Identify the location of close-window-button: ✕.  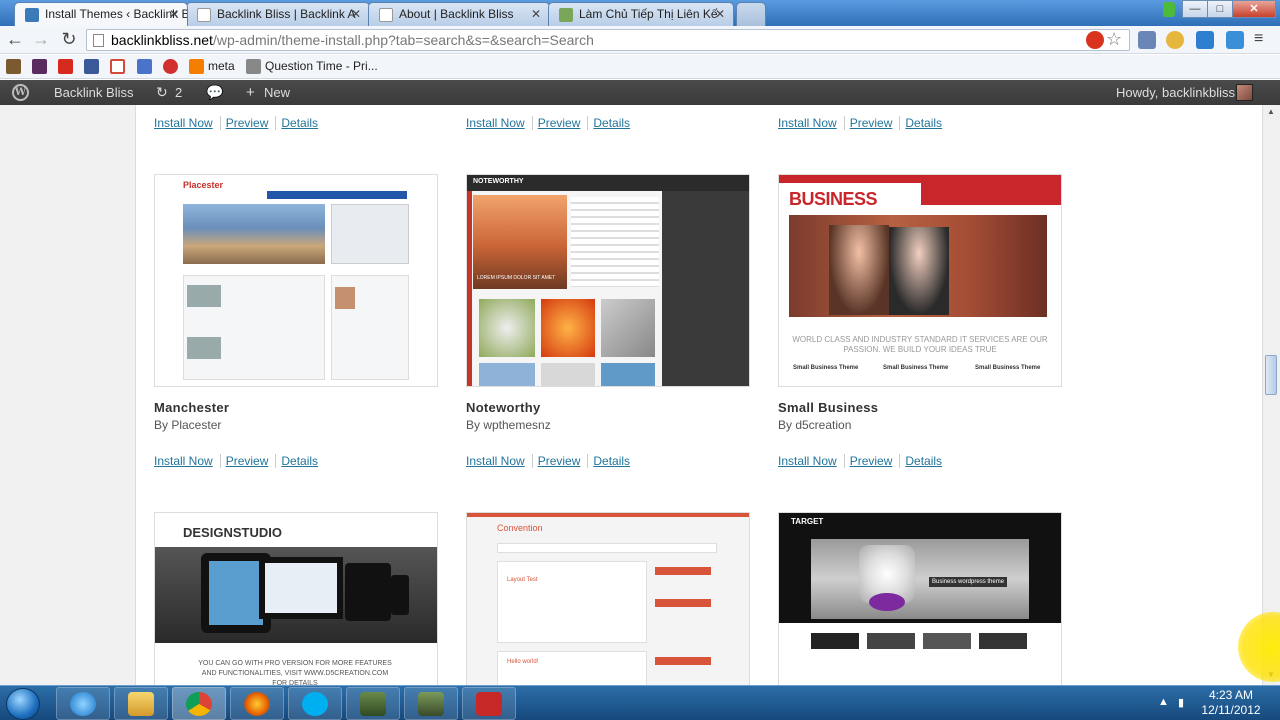
(1254, 9).